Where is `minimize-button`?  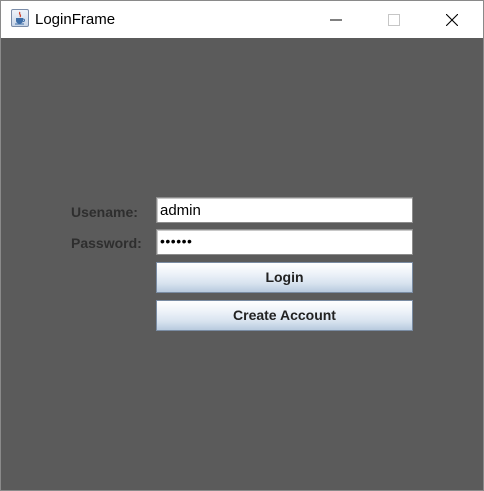
minimize-button is located at coordinates (336, 19).